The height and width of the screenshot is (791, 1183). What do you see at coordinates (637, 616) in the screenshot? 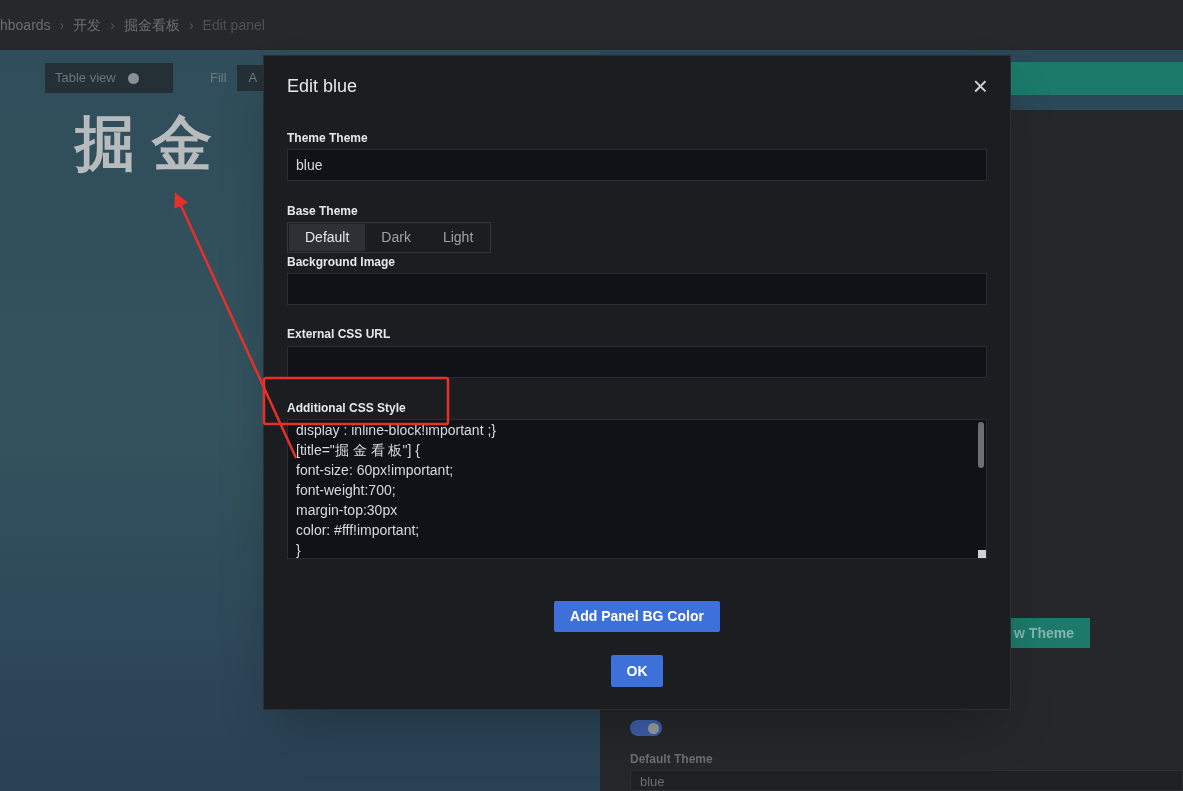
I see `add-color-button: Add Panel BG Color` at bounding box center [637, 616].